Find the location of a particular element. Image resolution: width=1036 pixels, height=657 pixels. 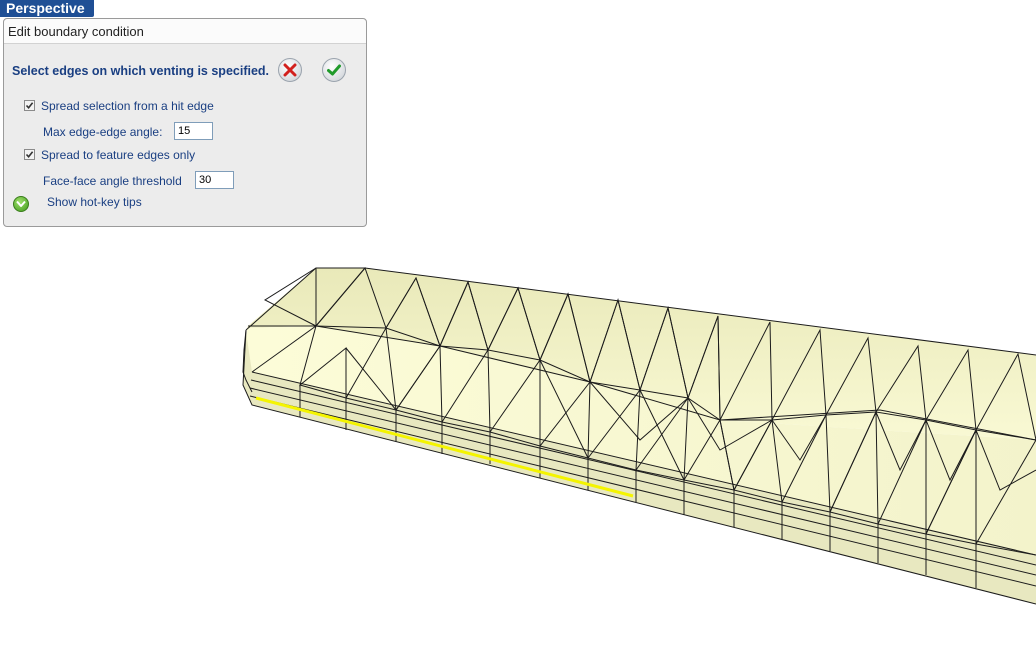

max-edge-angle-input: 15 is located at coordinates (193, 131).